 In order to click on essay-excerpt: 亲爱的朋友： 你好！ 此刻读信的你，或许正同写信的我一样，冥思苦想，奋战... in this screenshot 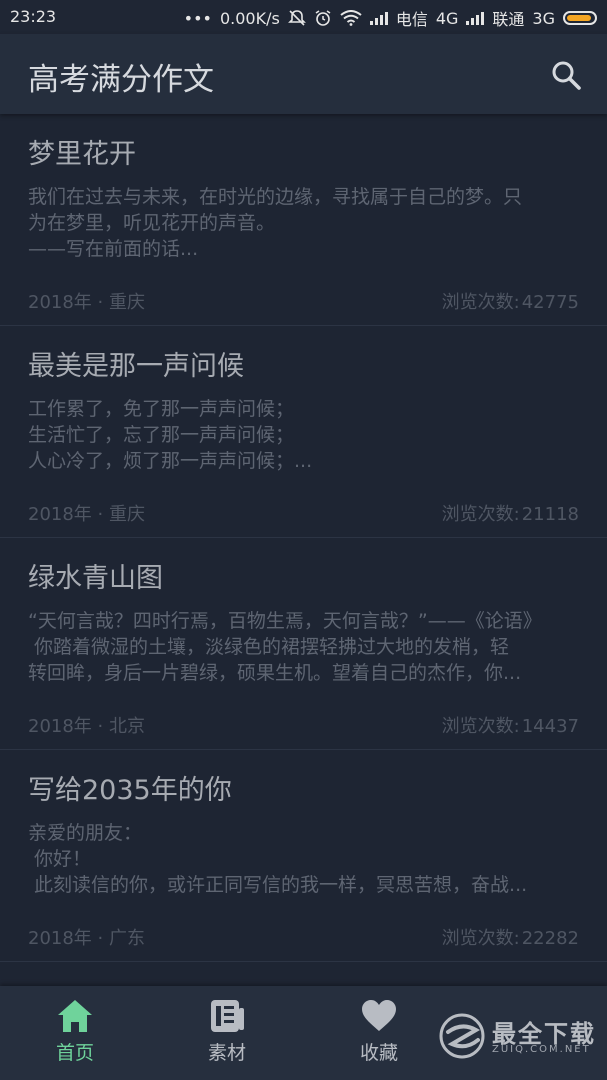, I will do `click(278, 859)`.